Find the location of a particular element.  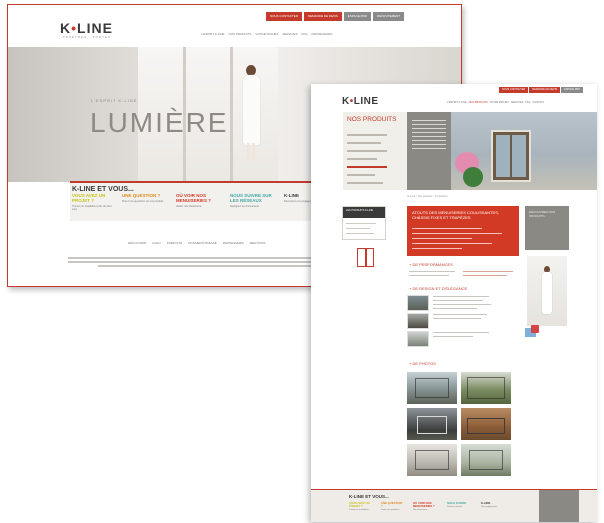

homepage-logo: K•LINE is located at coordinates (86, 28).